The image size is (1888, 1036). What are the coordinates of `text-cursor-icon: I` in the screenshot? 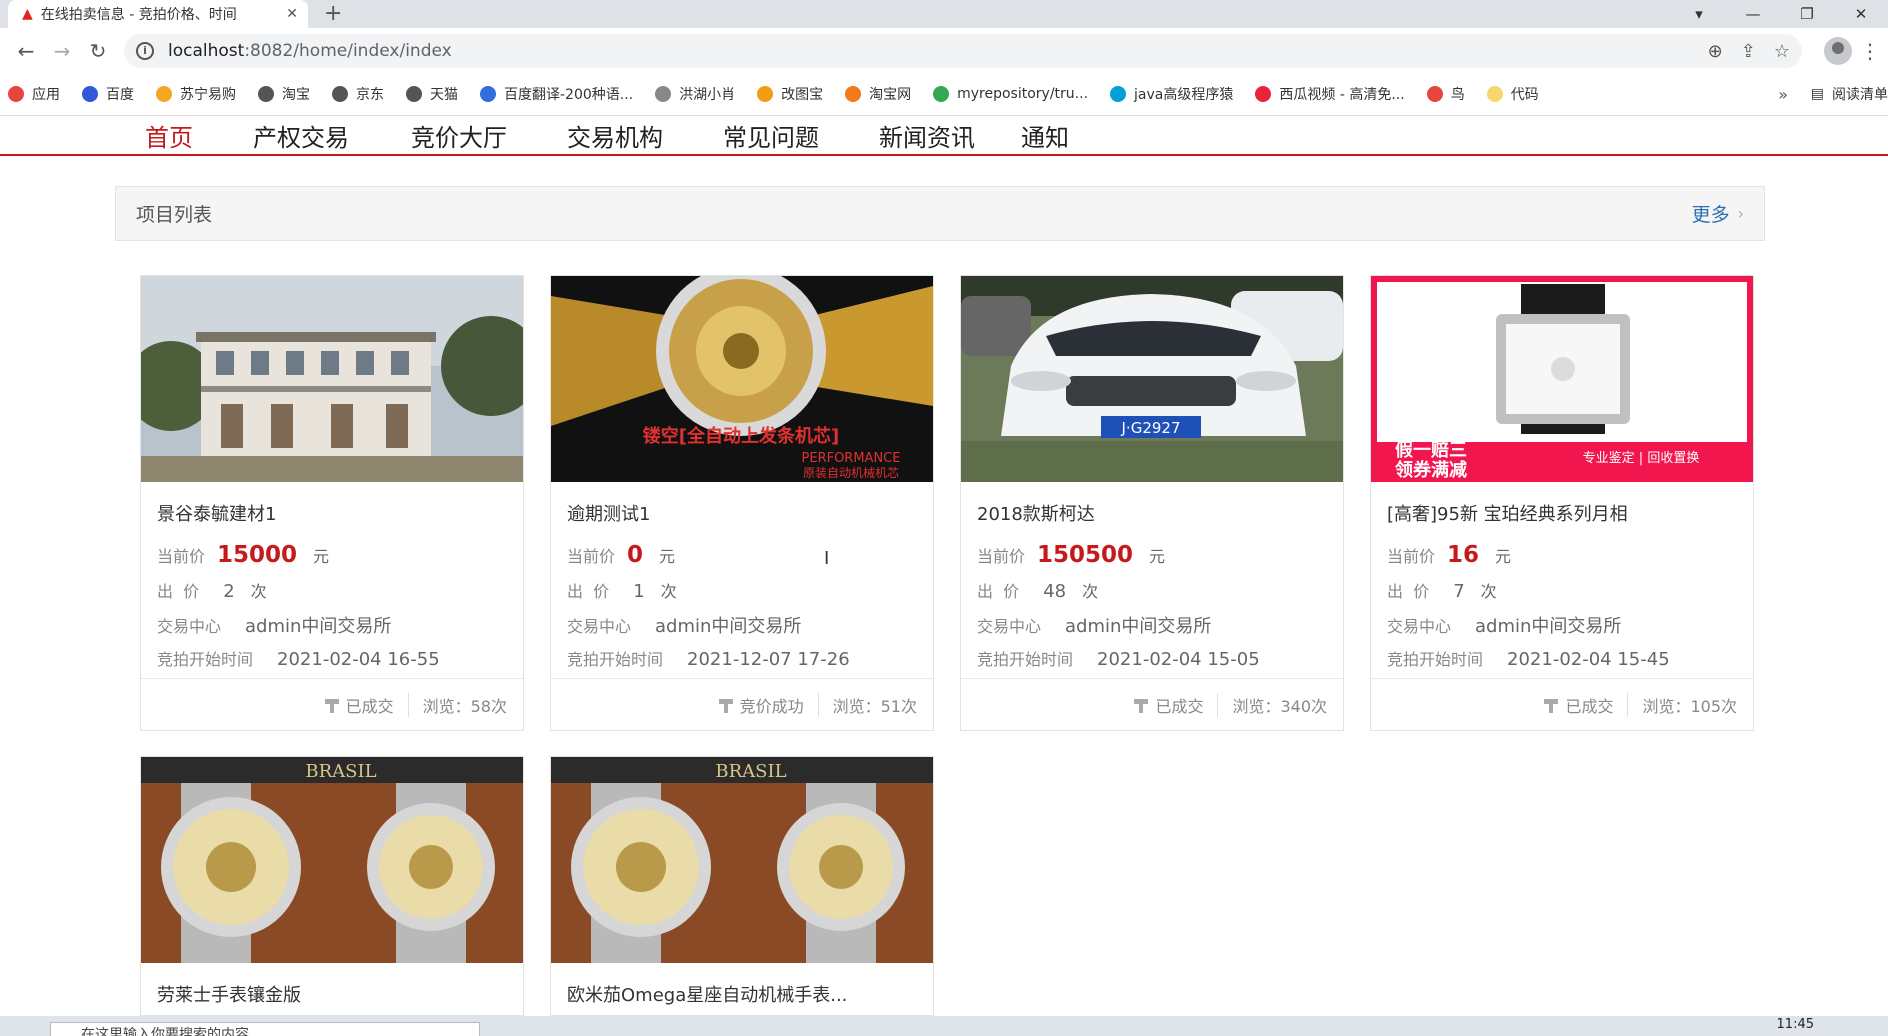 It's located at (827, 558).